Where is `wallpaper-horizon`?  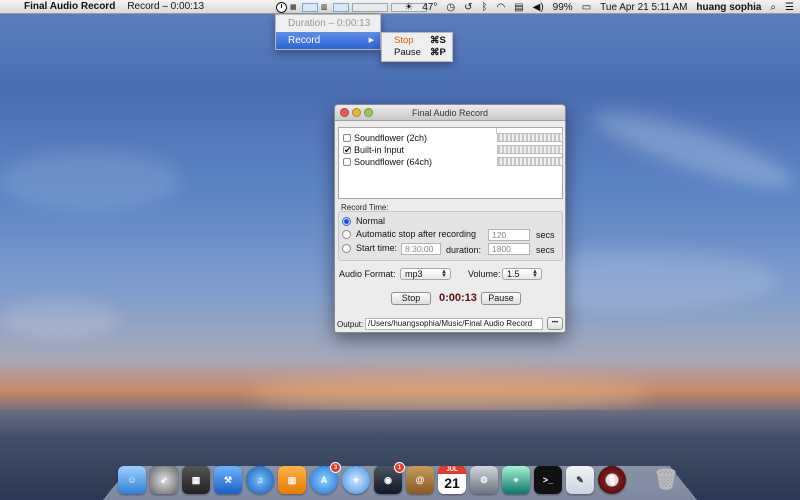
wallpaper-horizon is located at coordinates (450, 395).